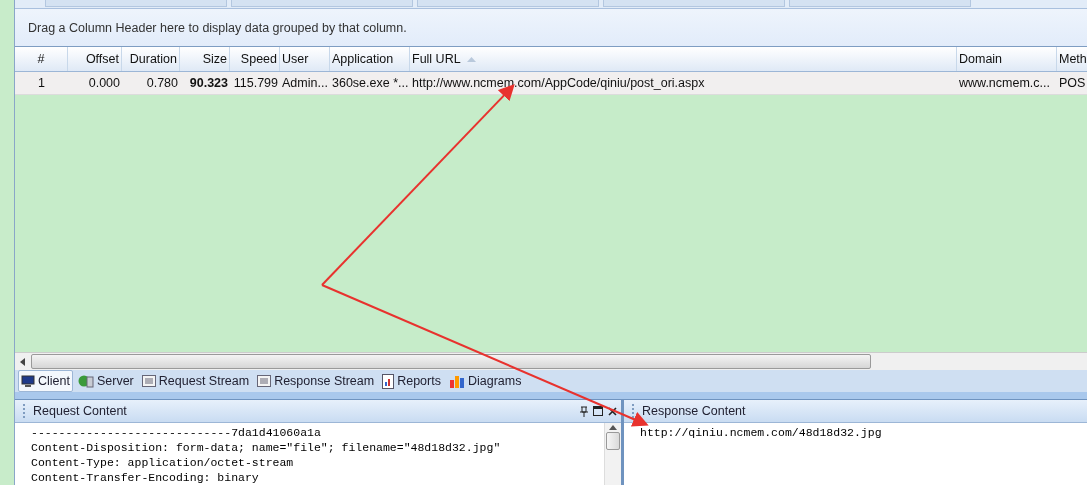  I want to click on horizontal-scrollbar, so click(551, 361).